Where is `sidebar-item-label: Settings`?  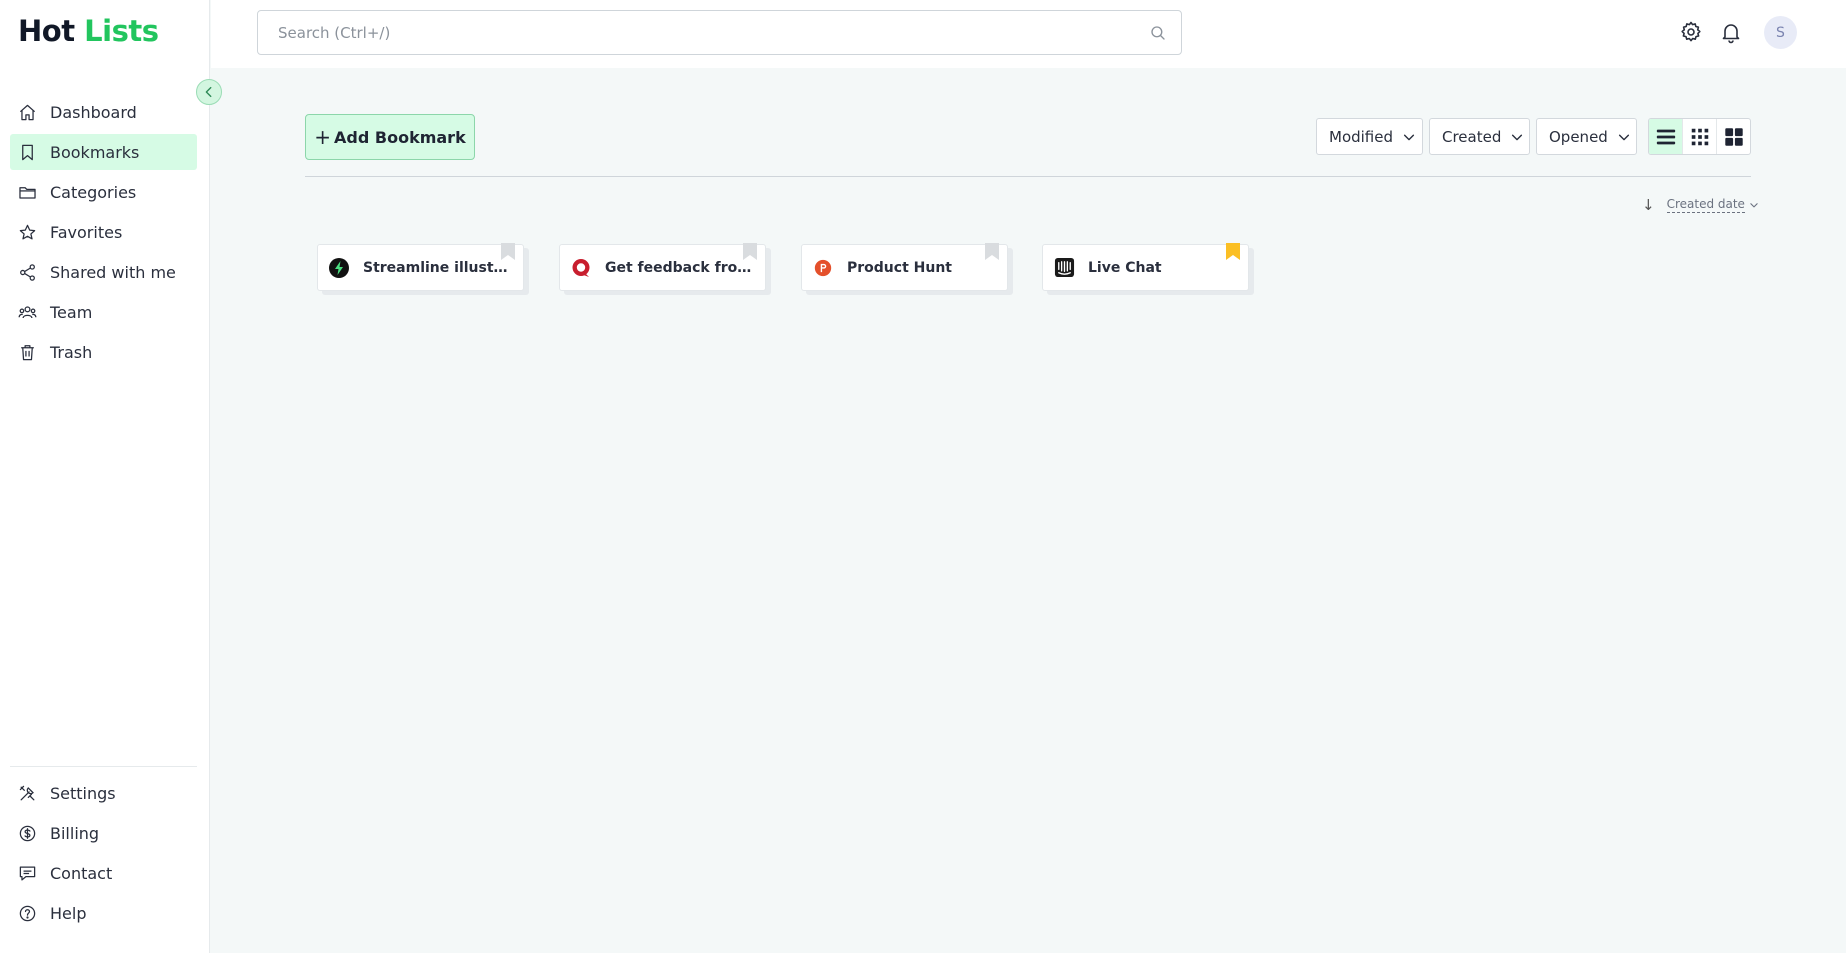 sidebar-item-label: Settings is located at coordinates (83, 793).